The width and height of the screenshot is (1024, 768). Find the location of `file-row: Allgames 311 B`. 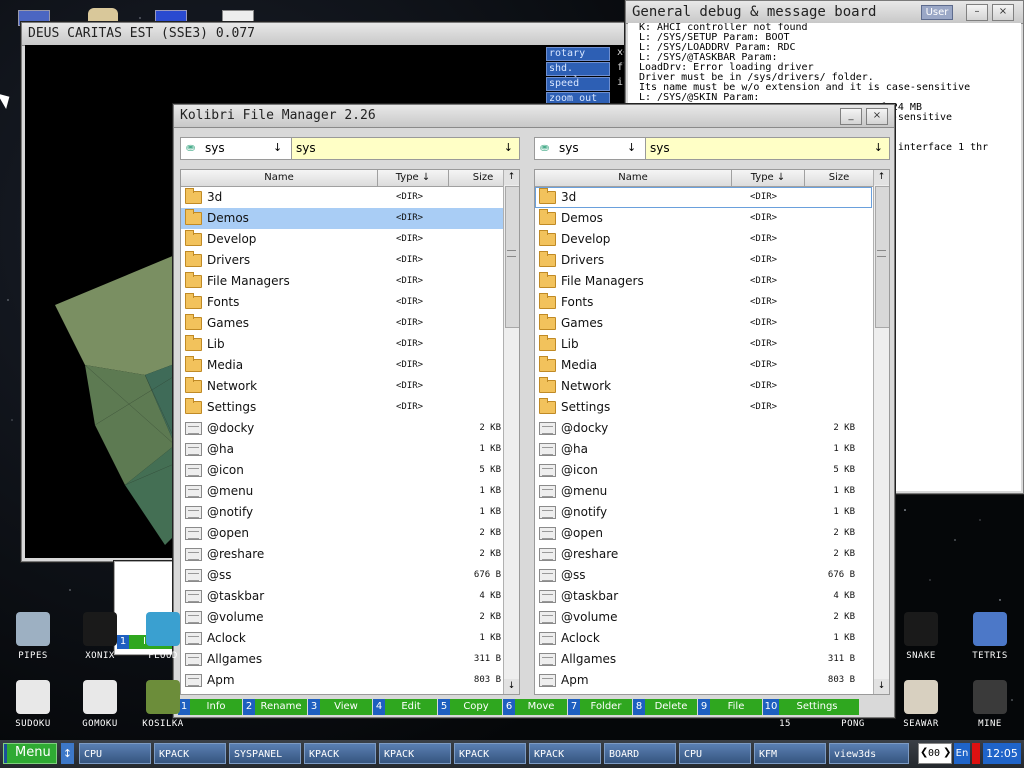

file-row: Allgames 311 B is located at coordinates (349, 659).